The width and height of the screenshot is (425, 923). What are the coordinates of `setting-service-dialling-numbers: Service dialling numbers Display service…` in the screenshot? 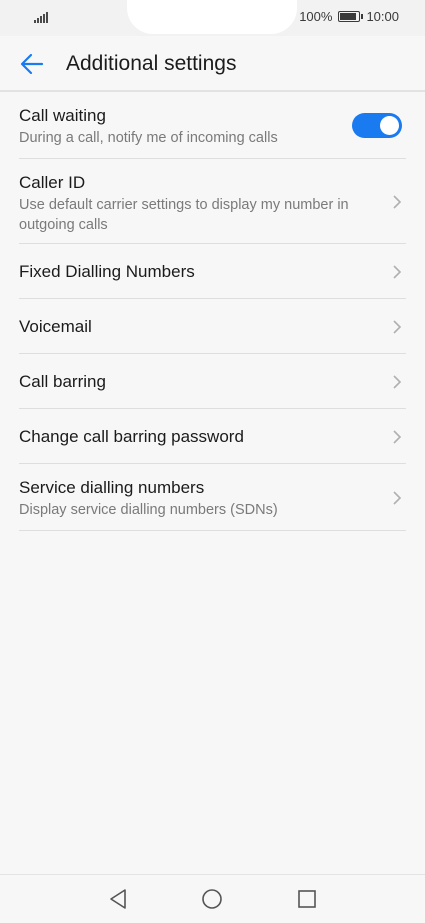 It's located at (212, 497).